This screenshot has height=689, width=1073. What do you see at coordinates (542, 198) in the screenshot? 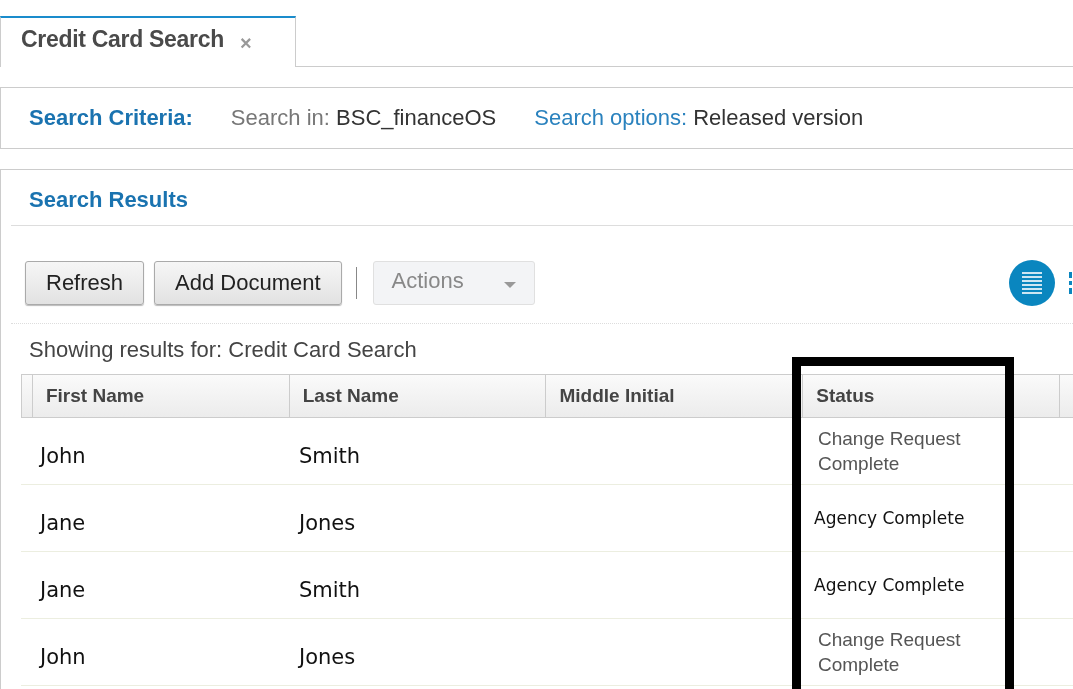
I see `results-title: Search Results` at bounding box center [542, 198].